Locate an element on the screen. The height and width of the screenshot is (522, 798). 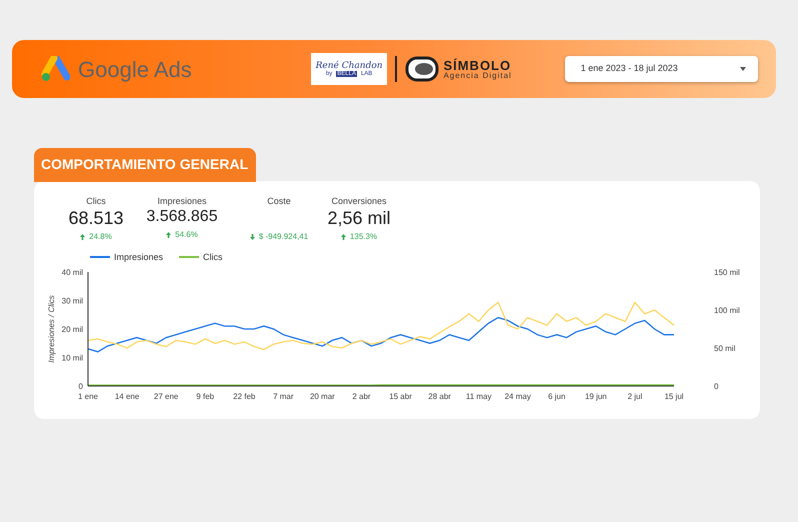
x-tick-label: 19 jun is located at coordinates (595, 396).